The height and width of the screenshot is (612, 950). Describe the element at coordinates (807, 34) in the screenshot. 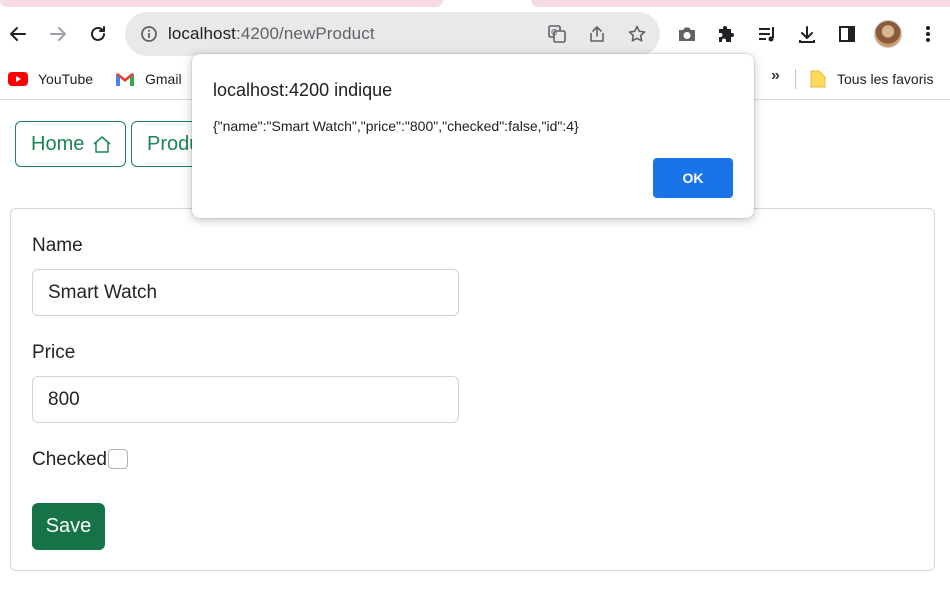

I see `download-icon` at that location.